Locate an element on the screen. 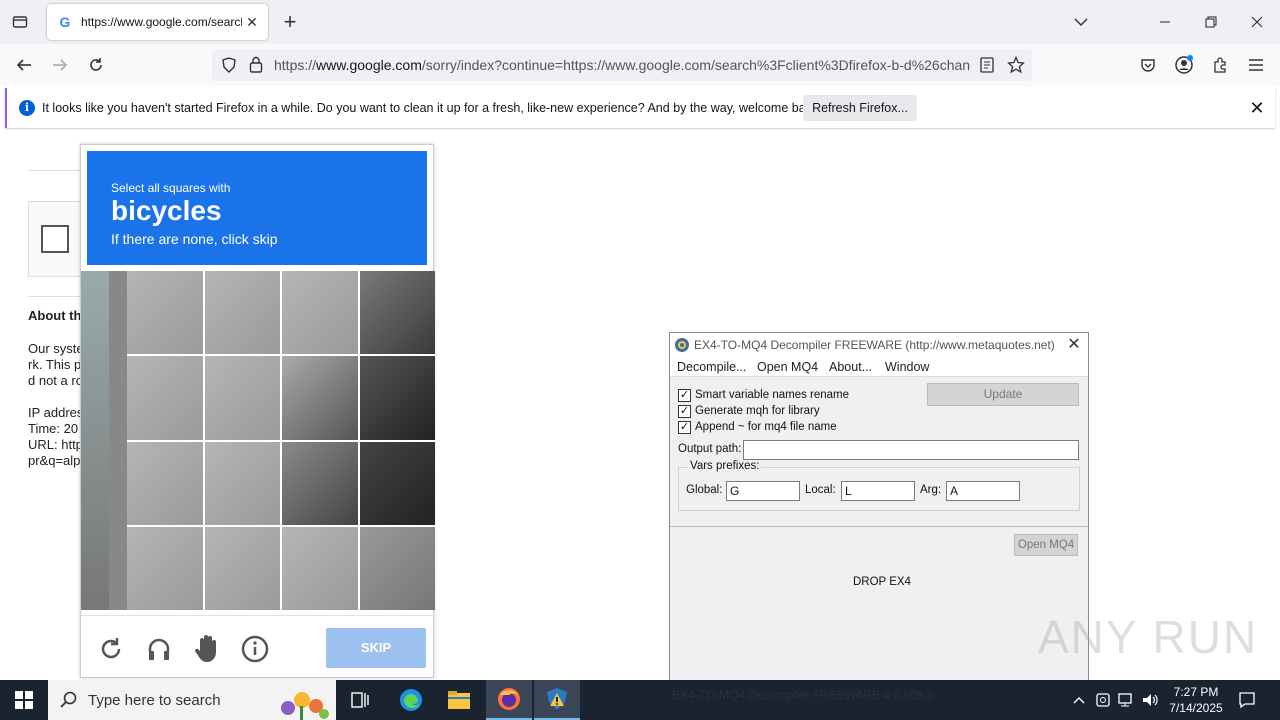  chevron-up-icon is located at coordinates (1079, 700).